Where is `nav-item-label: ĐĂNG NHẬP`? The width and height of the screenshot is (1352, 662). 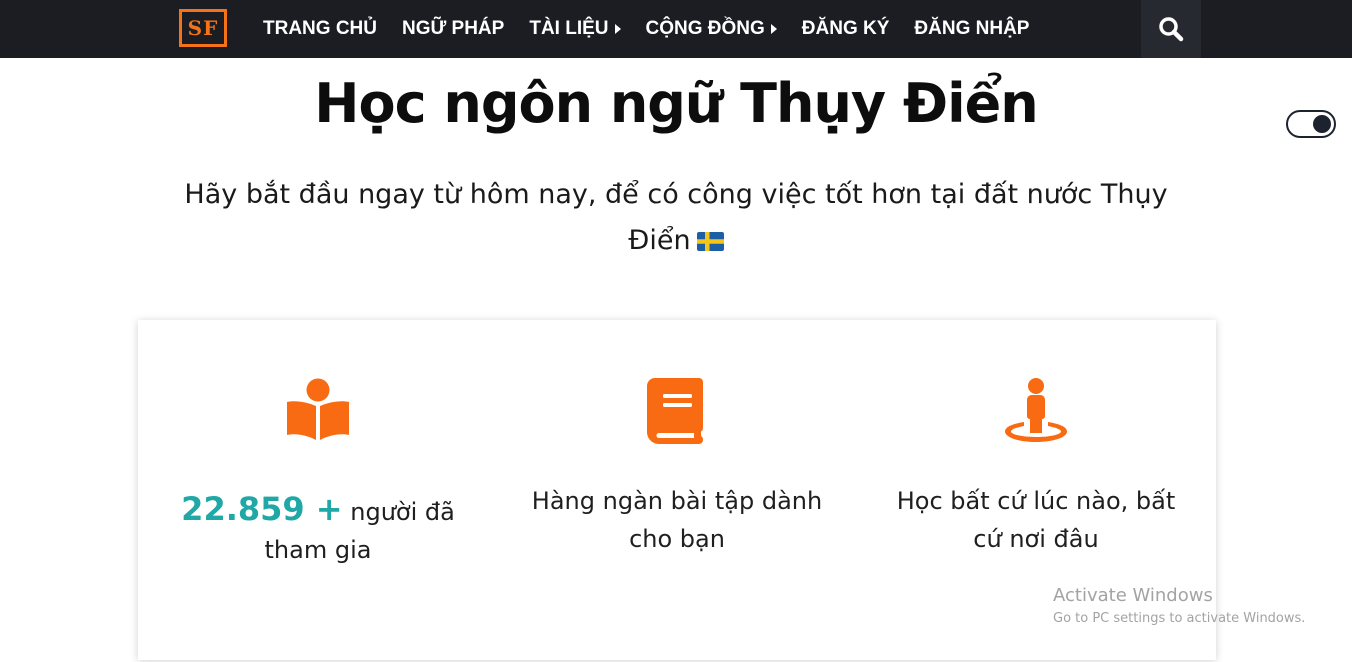
nav-item-label: ĐĂNG NHẬP is located at coordinates (972, 28).